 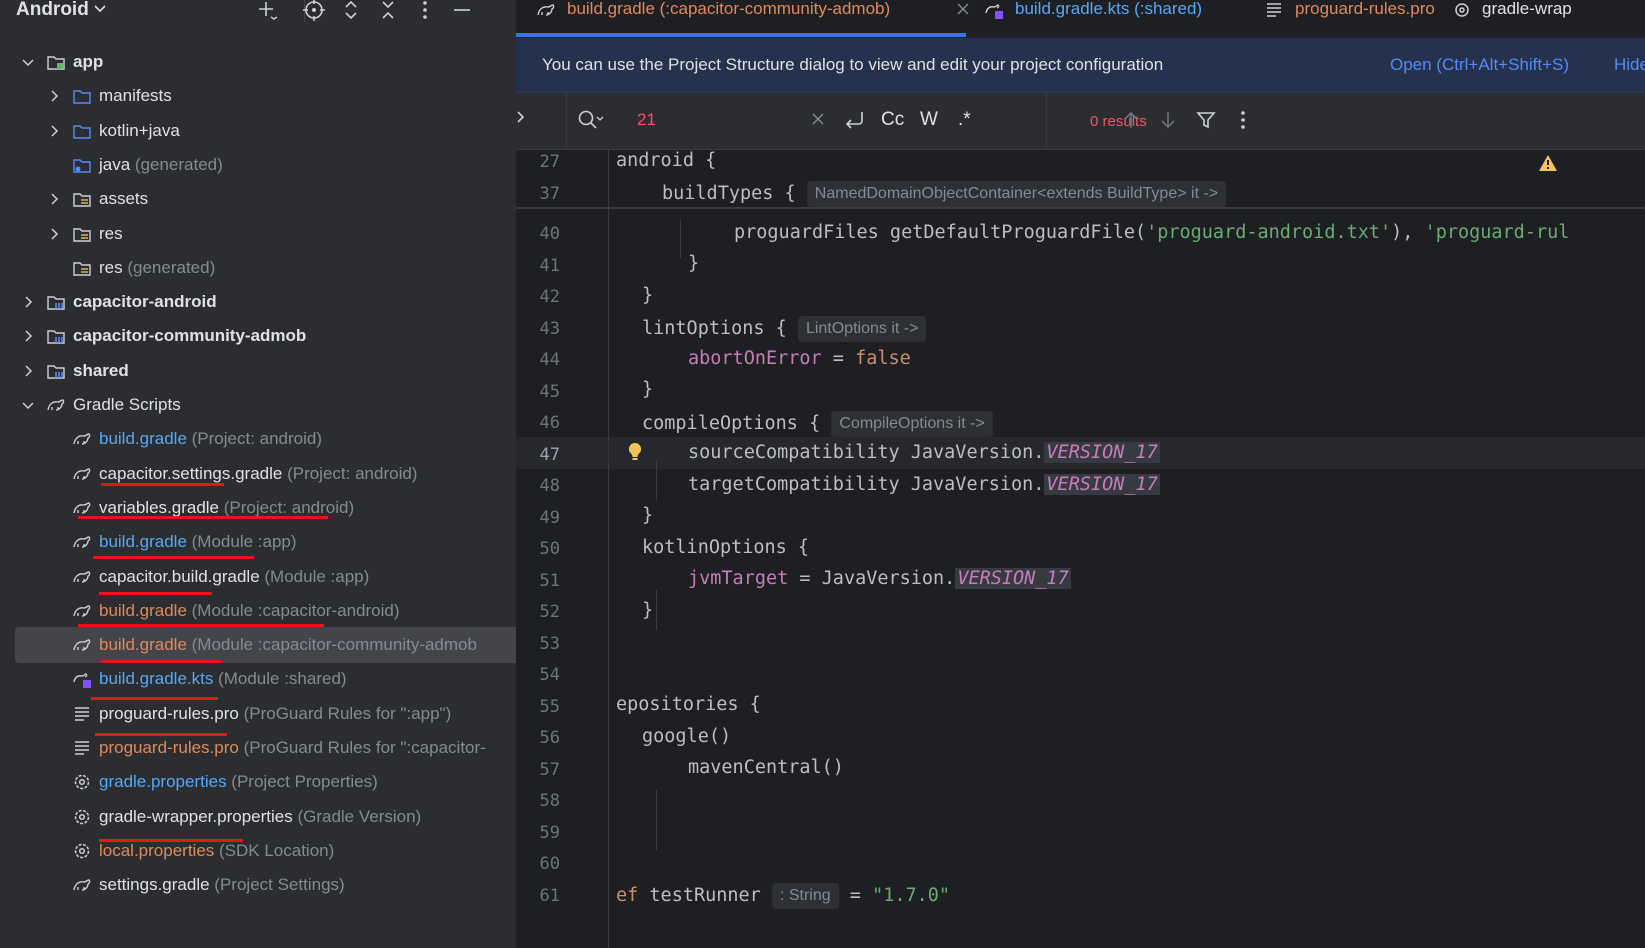 I want to click on resource-folder-icon, so click(x=82, y=200).